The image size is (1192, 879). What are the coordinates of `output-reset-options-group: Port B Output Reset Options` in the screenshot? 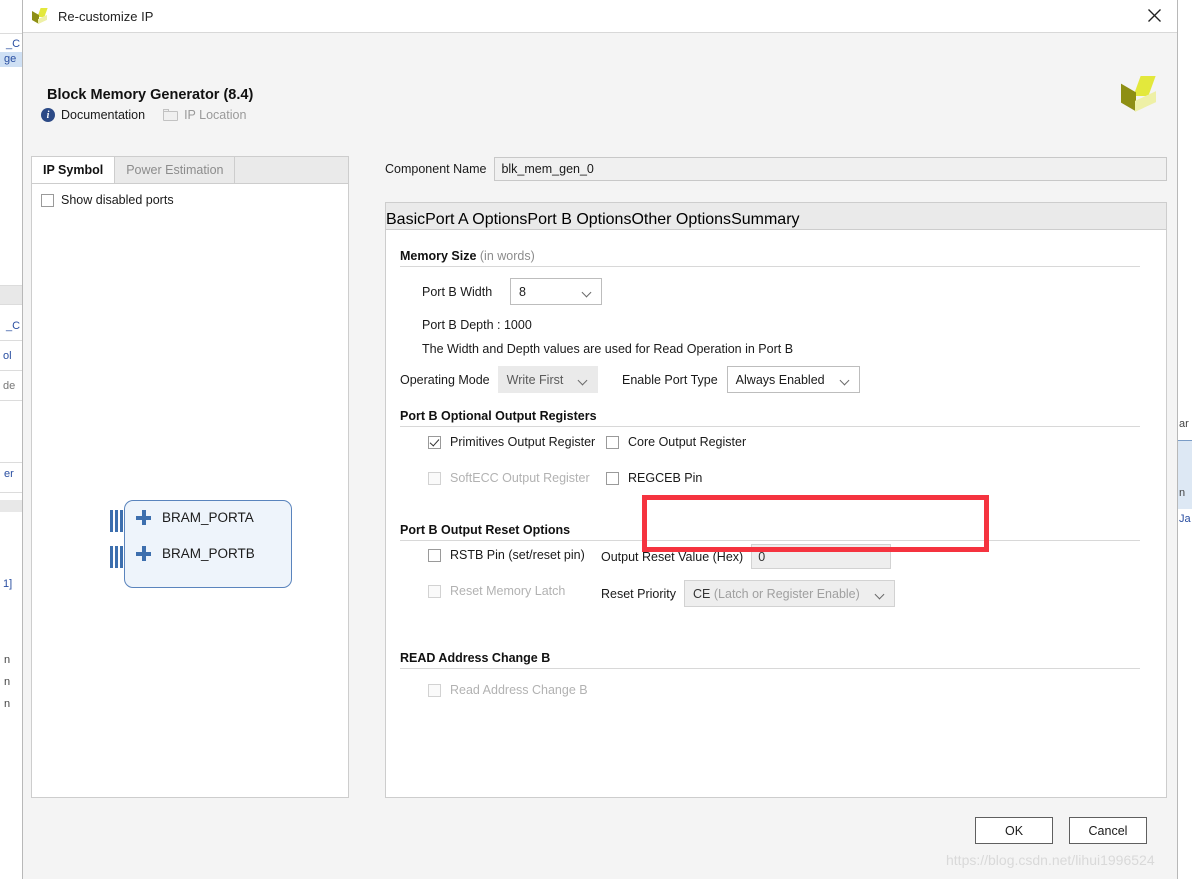 It's located at (770, 532).